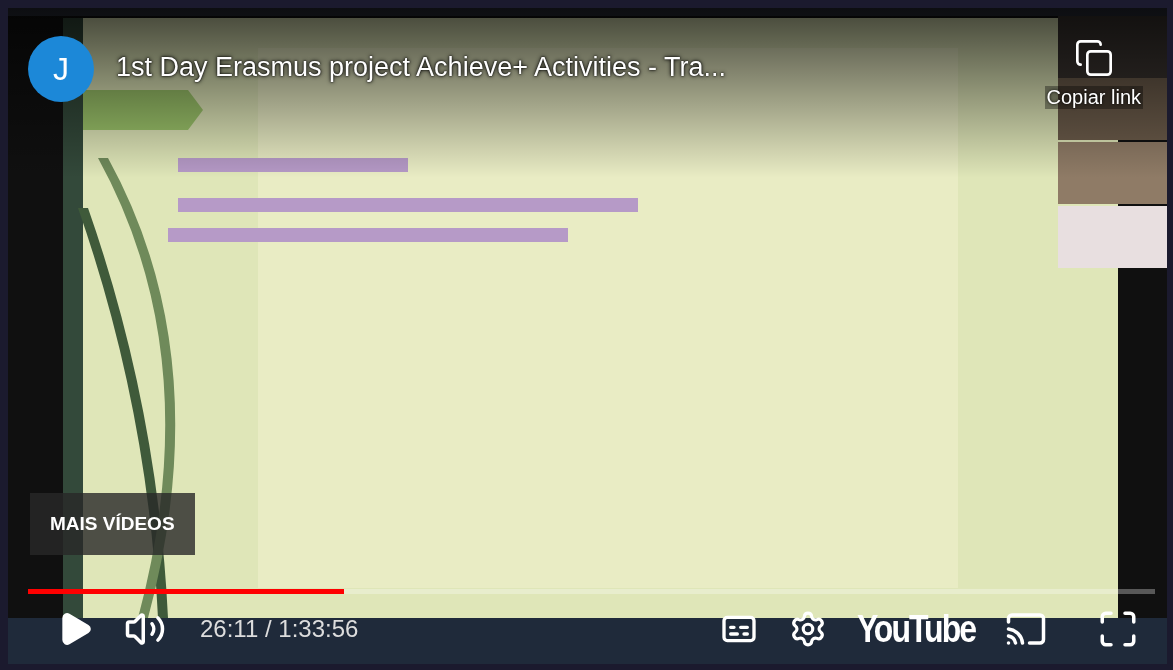 The image size is (1173, 670). Describe the element at coordinates (915, 629) in the screenshot. I see `youtube-logo: YouTube` at that location.